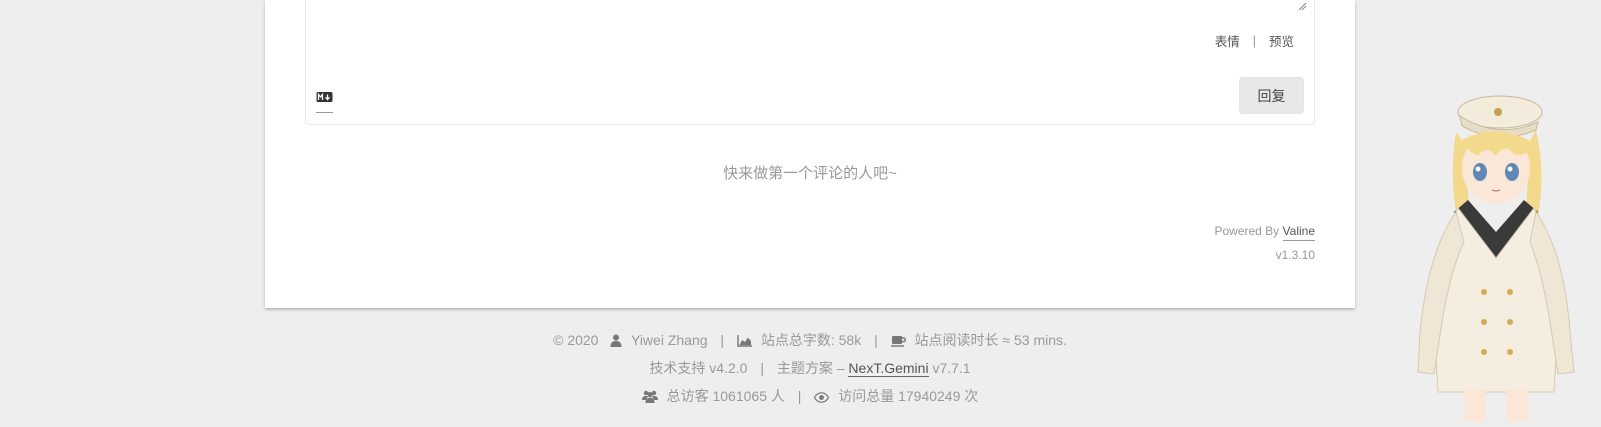  I want to click on page-view-count: 访问总量 17940249 次, so click(908, 396).